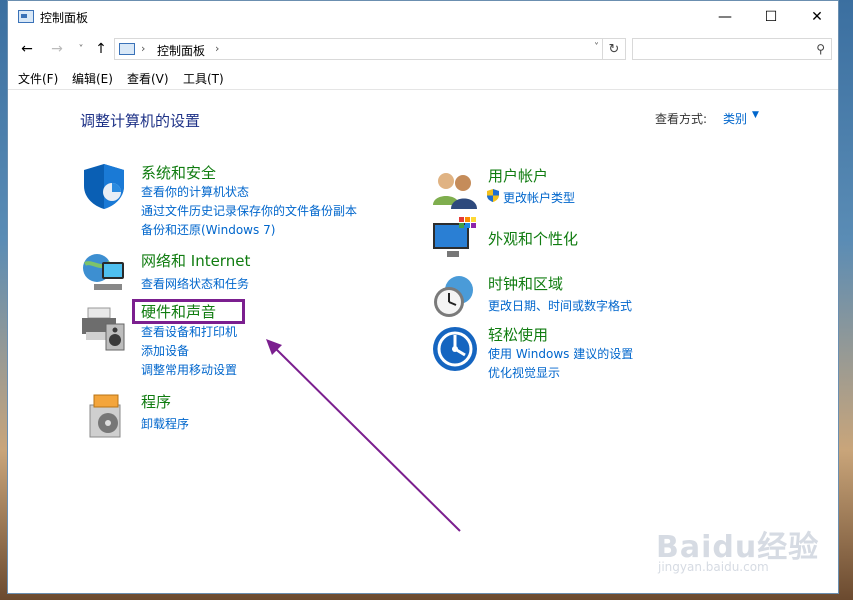 The image size is (853, 600). Describe the element at coordinates (539, 197) in the screenshot. I see `link-change-account-type: 更改帐户类型` at that location.